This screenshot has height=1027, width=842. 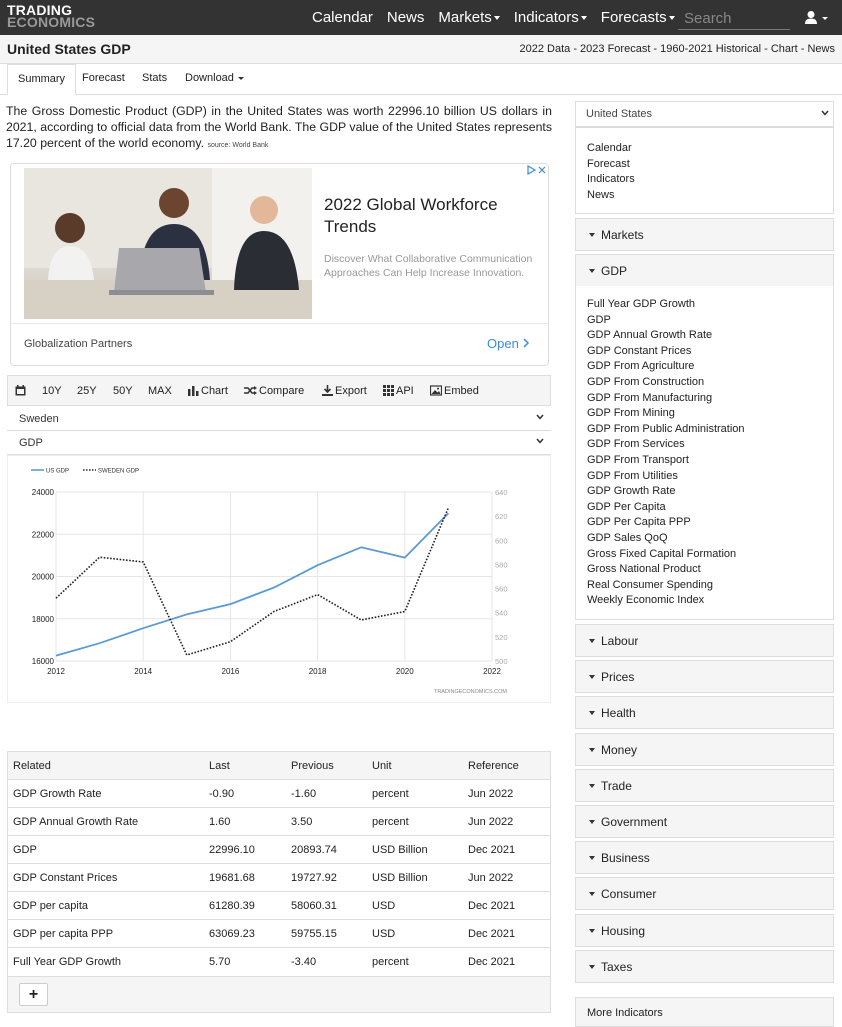 What do you see at coordinates (43, 577) in the screenshot?
I see `y-left-tick-label: 20000` at bounding box center [43, 577].